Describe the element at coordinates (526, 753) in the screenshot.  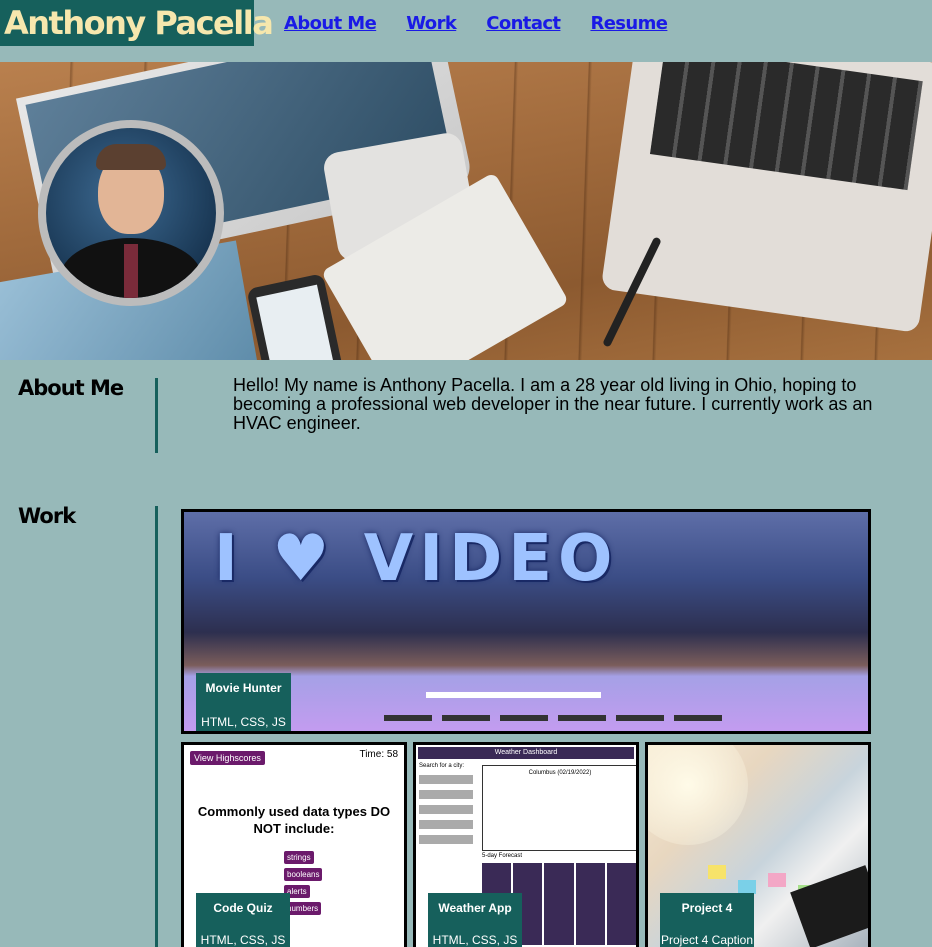
I see `thumb-dashboard-bar: Weather Dashboard` at that location.